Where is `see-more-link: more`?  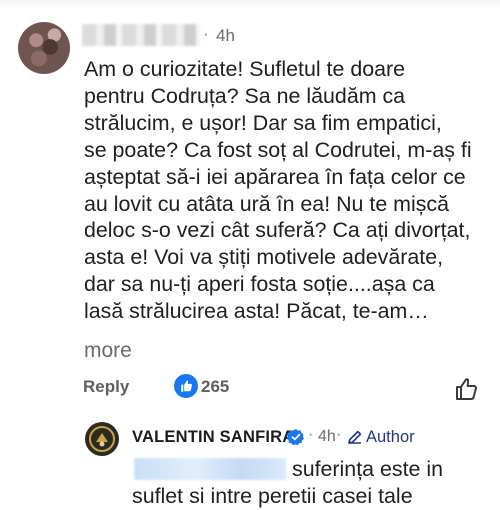
see-more-link: more is located at coordinates (108, 351).